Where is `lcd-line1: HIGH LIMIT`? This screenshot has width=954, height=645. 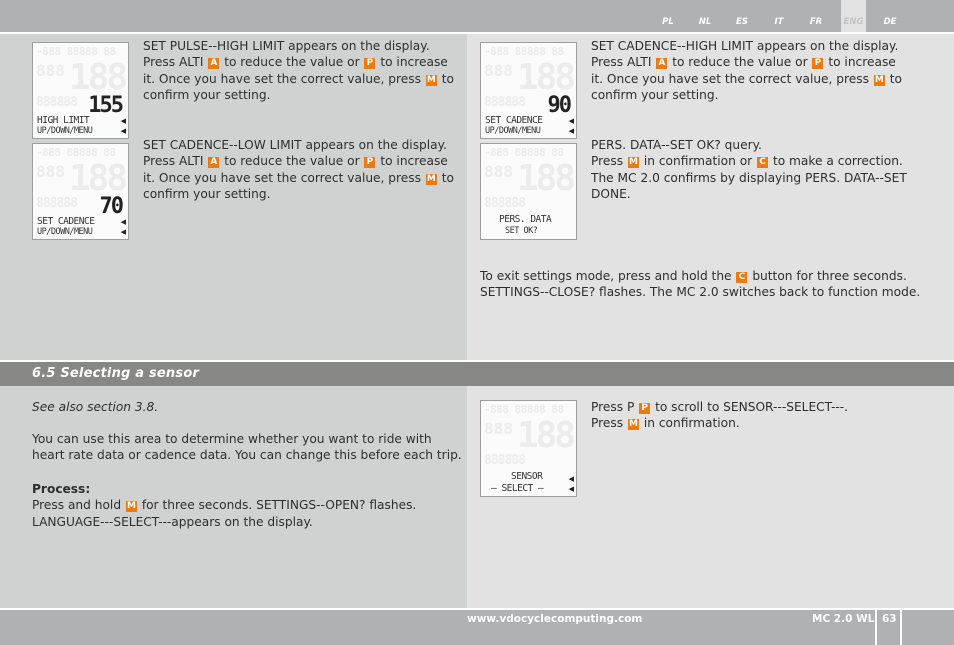 lcd-line1: HIGH LIMIT is located at coordinates (63, 120).